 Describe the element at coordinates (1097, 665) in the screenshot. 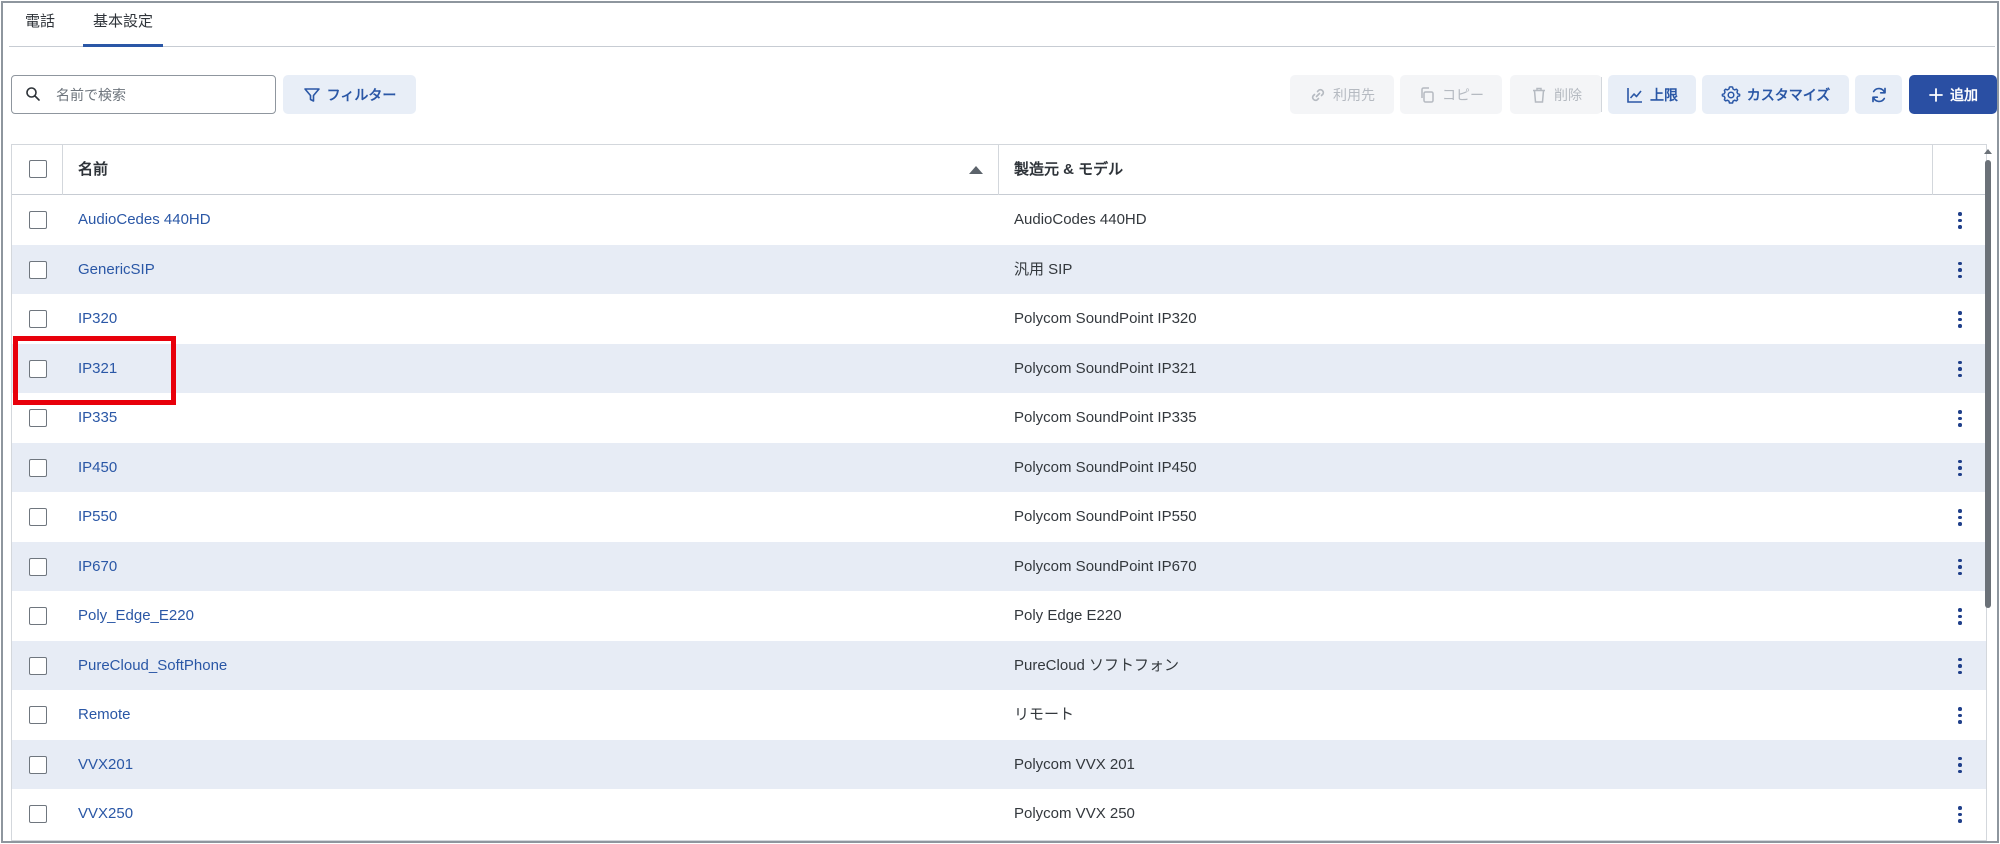

I see `row-model-text: PureCloud ソフトフォン` at that location.